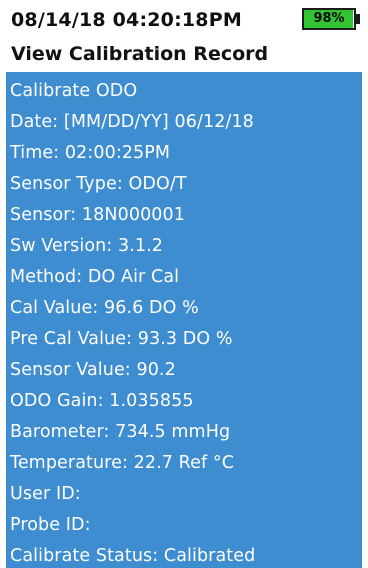  I want to click on date-time-display: 08/14/18 04:20:18PM, so click(126, 20).